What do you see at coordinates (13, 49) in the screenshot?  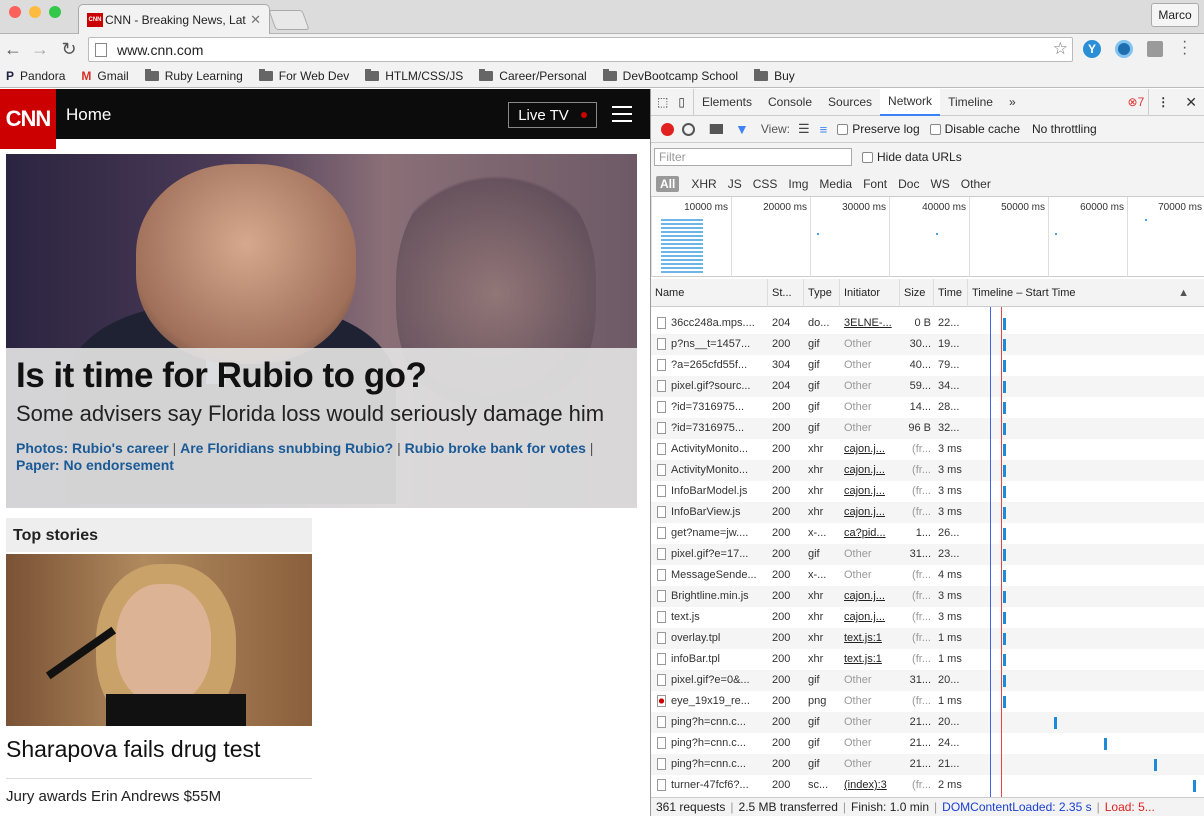 I see `back-arrow-icon: ←` at bounding box center [13, 49].